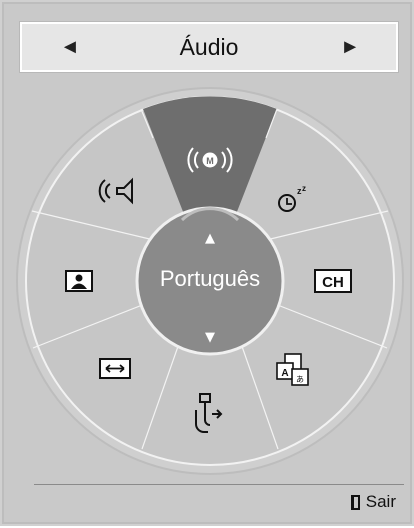 The height and width of the screenshot is (528, 414). I want to click on exit-button: Sair, so click(373, 502).